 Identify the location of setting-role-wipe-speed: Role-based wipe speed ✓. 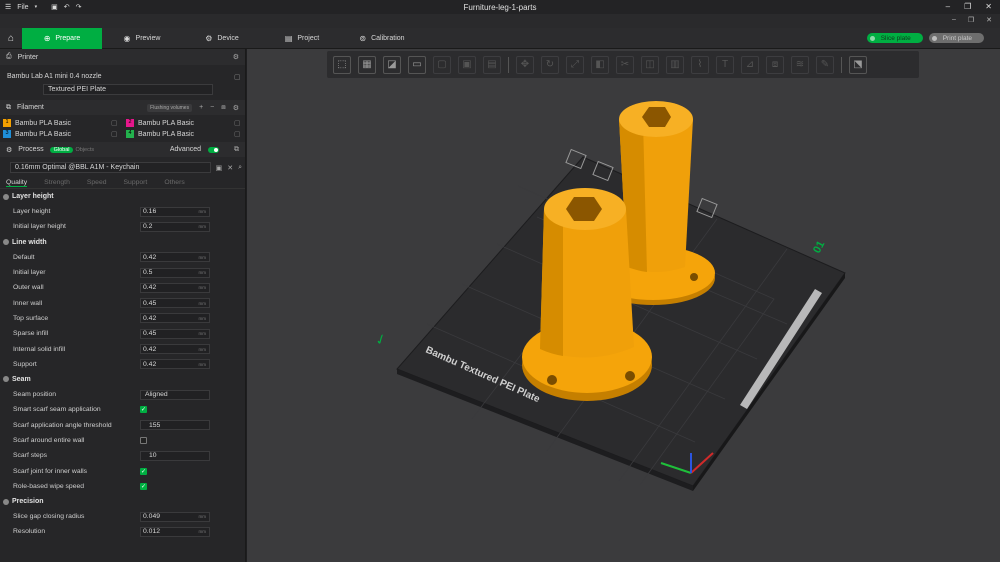
(122, 486).